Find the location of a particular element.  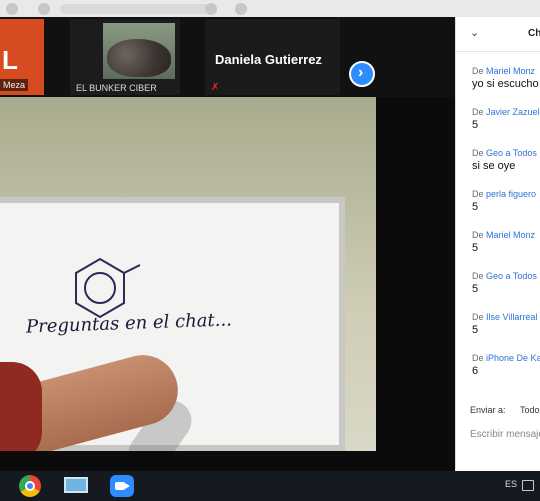

chat-message-header: De iPhone De Ka is located at coordinates (506, 358).